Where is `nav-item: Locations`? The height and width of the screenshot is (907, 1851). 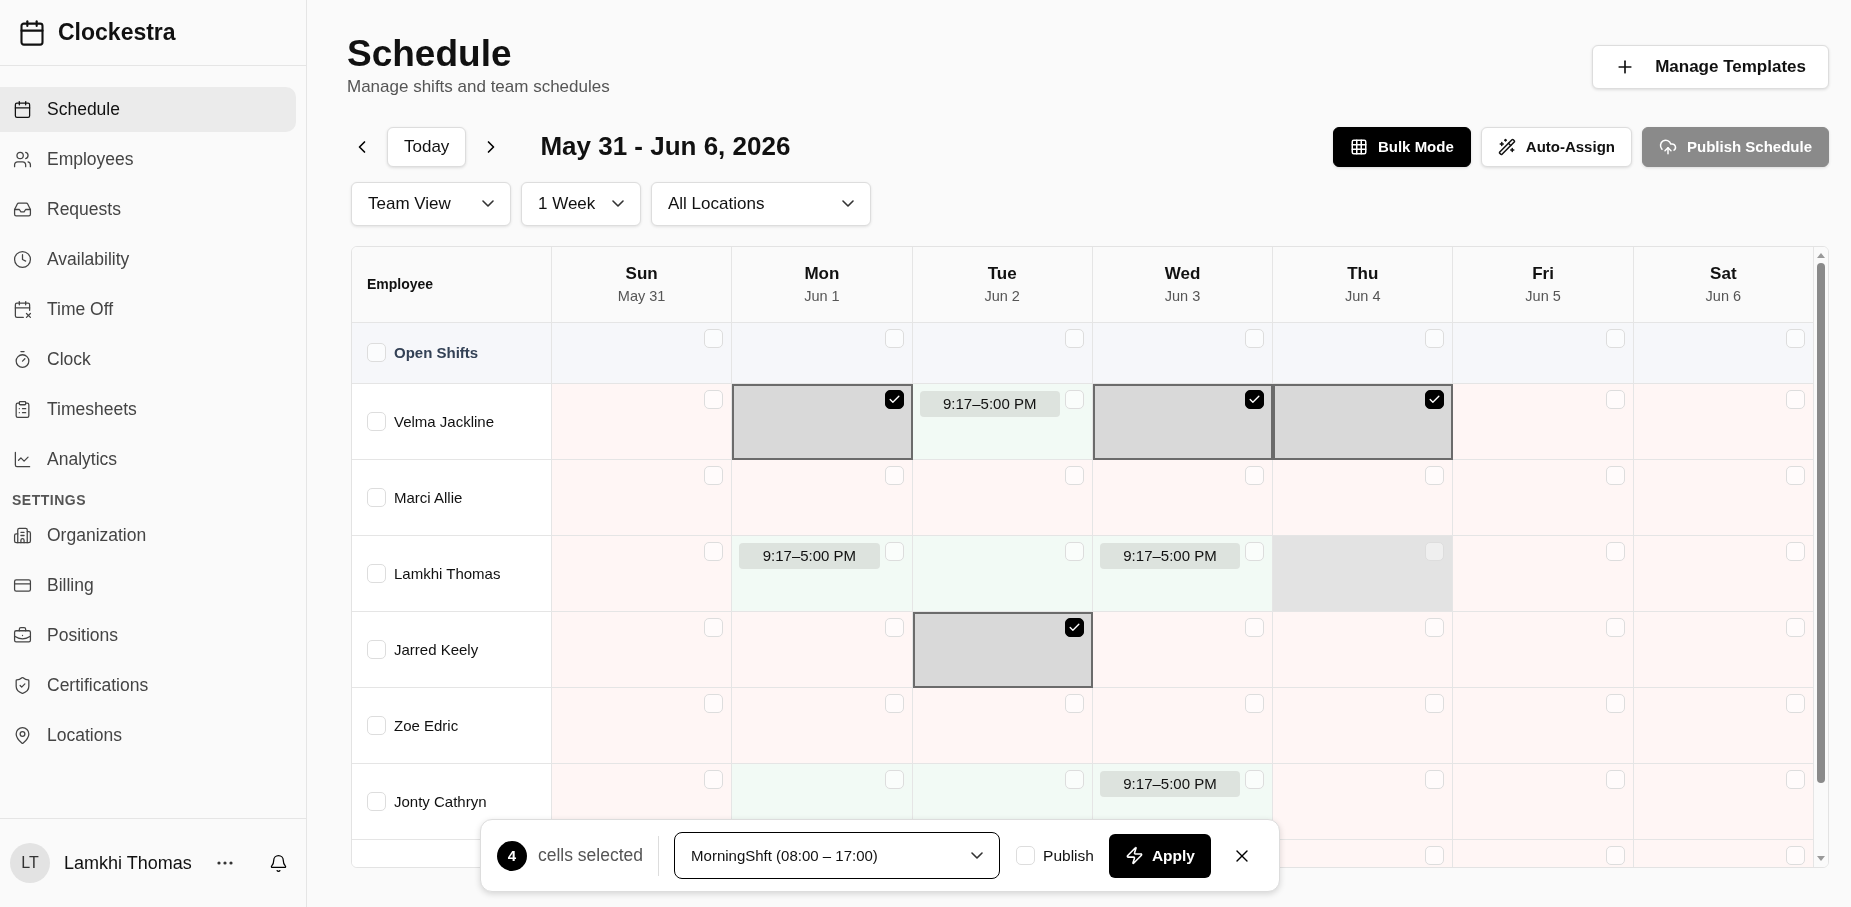 nav-item: Locations is located at coordinates (148, 735).